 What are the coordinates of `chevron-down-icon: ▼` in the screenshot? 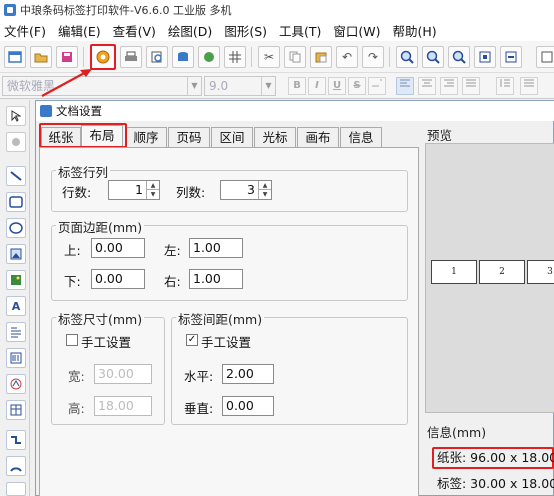 It's located at (268, 86).